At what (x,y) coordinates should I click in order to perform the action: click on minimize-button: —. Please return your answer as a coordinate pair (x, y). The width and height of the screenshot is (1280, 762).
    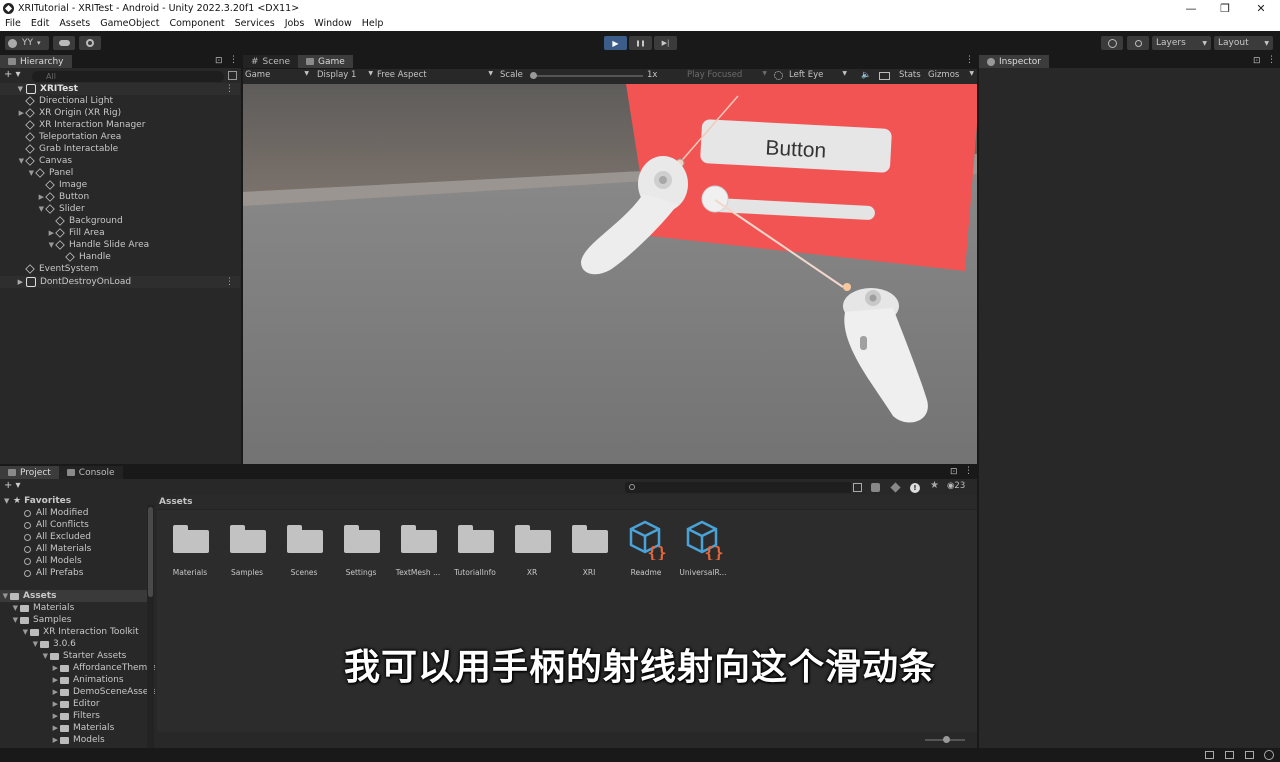
    Looking at the image, I should click on (1191, 8).